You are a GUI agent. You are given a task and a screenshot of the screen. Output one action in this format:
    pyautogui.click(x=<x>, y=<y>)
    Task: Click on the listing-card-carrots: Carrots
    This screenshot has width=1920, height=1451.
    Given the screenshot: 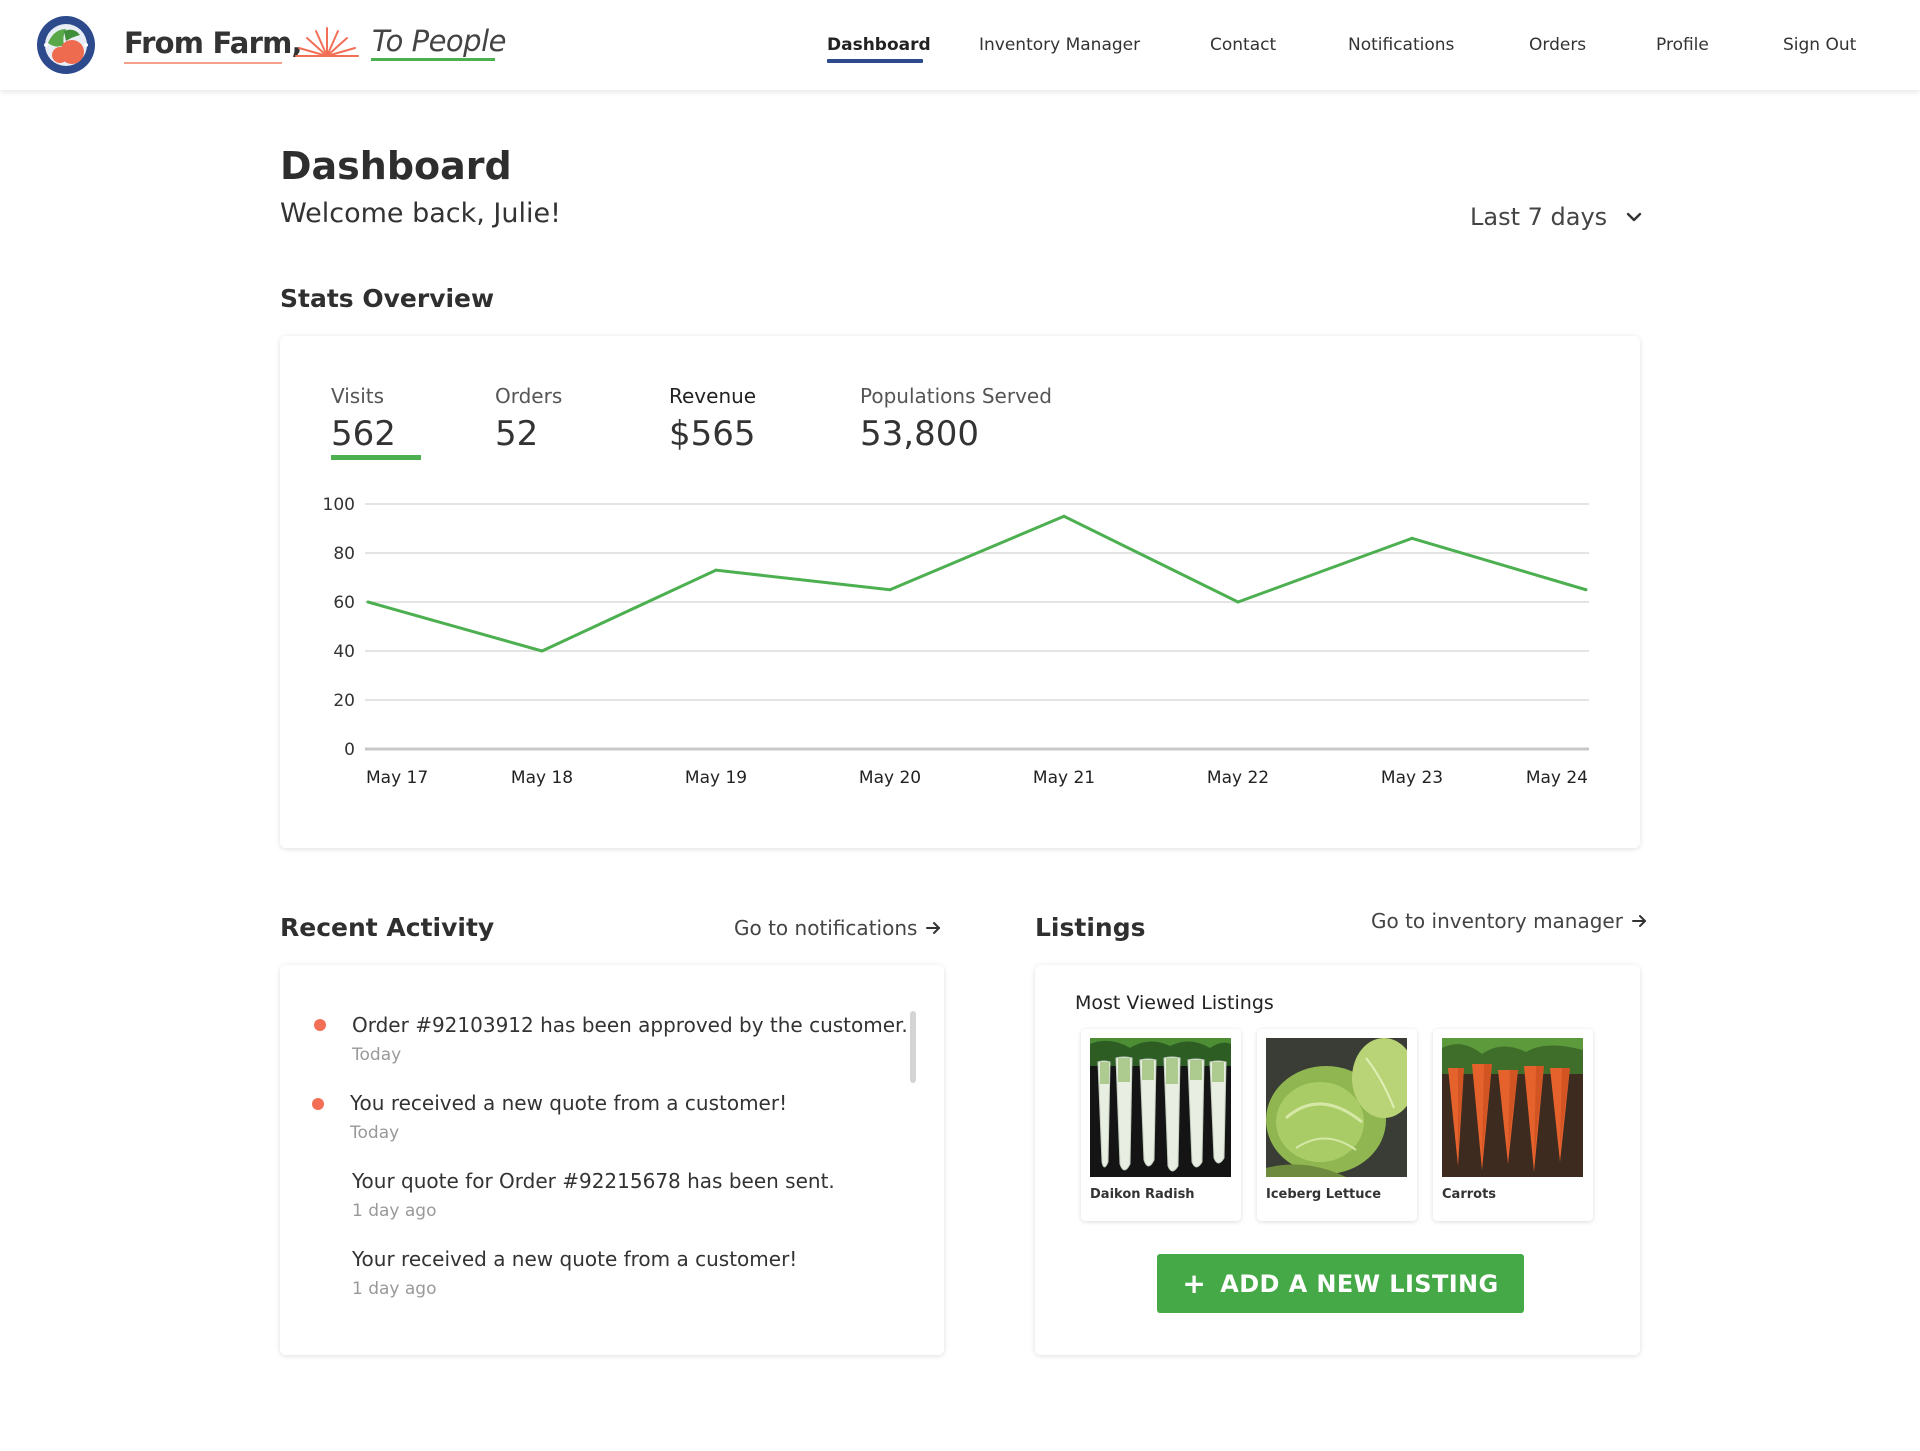 What is the action you would take?
    pyautogui.click(x=1513, y=1125)
    